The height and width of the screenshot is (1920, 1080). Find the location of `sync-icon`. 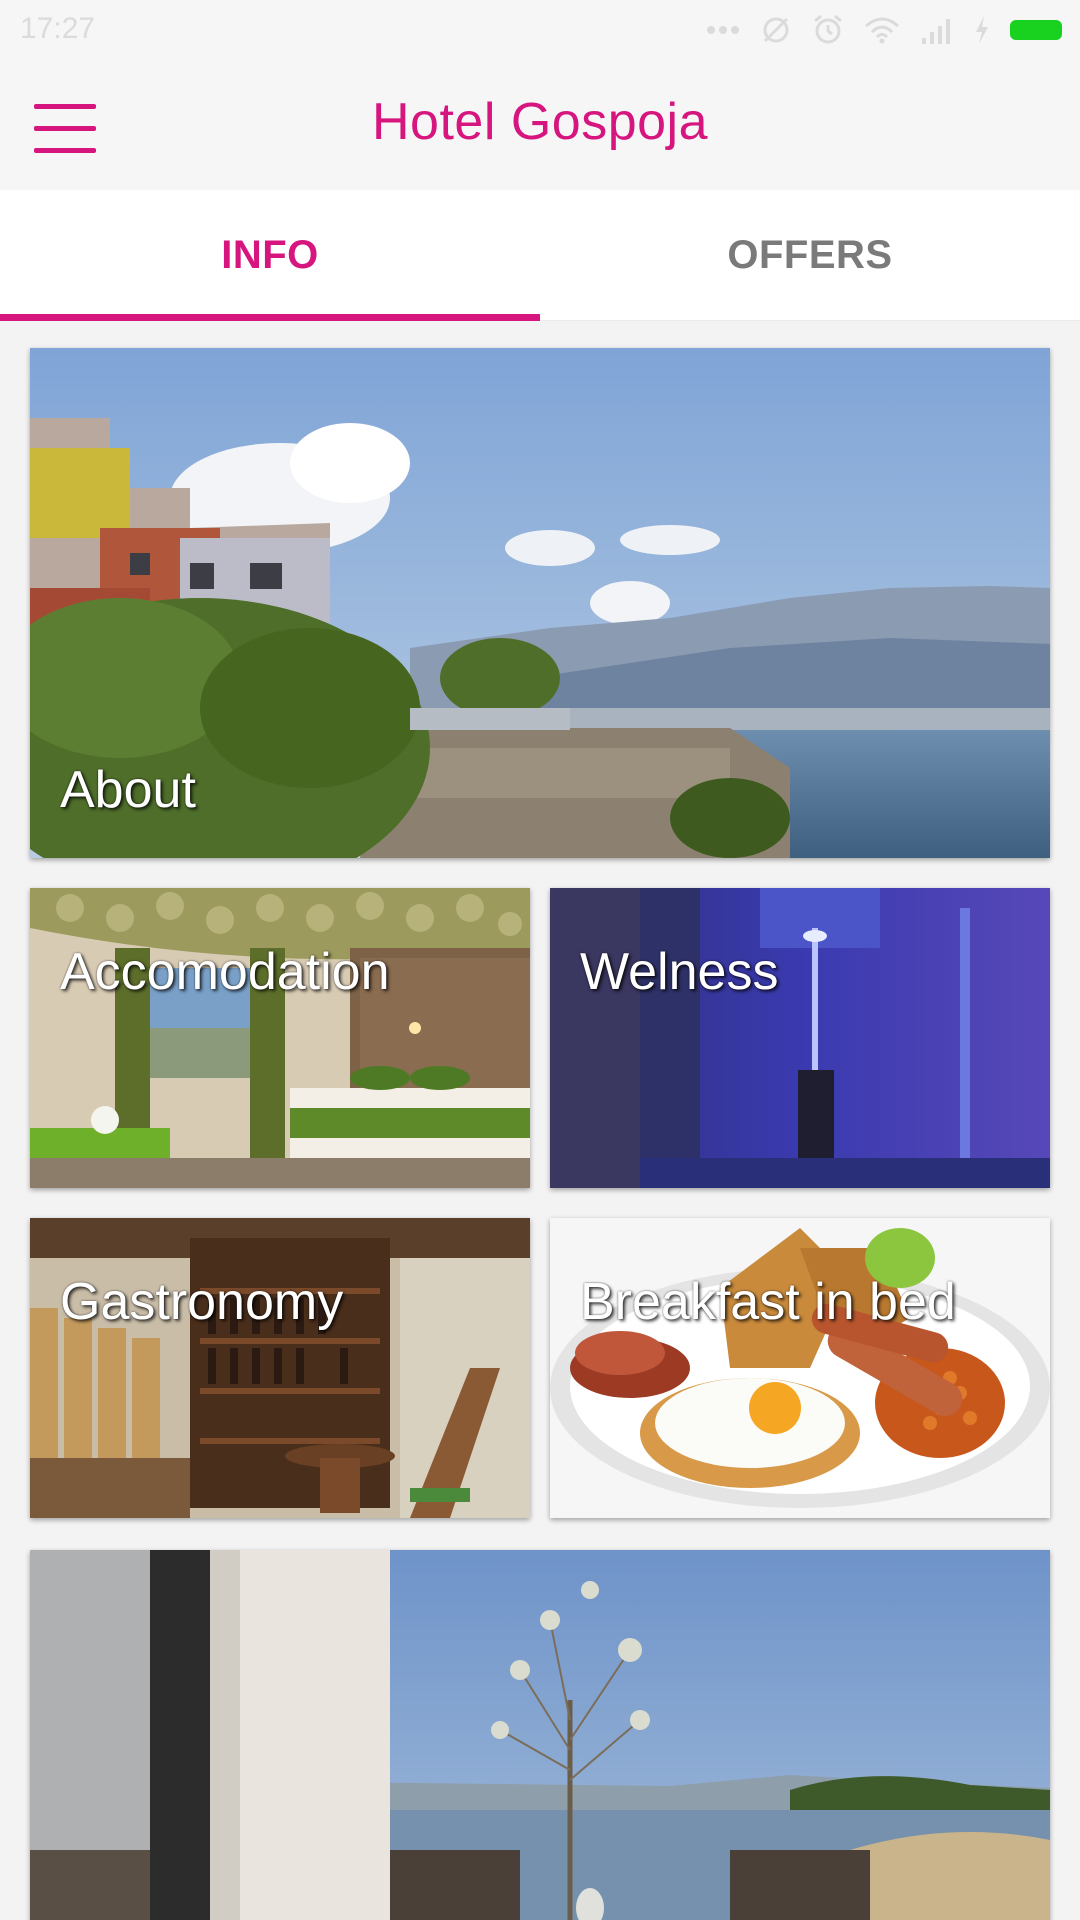

sync-icon is located at coordinates (776, 30).